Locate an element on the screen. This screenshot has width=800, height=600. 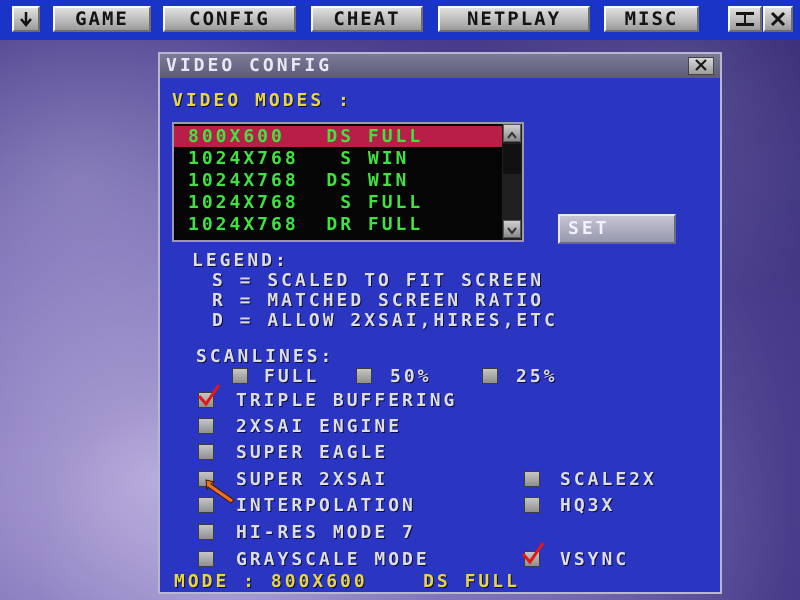
chevron-up-icon is located at coordinates (512, 133).